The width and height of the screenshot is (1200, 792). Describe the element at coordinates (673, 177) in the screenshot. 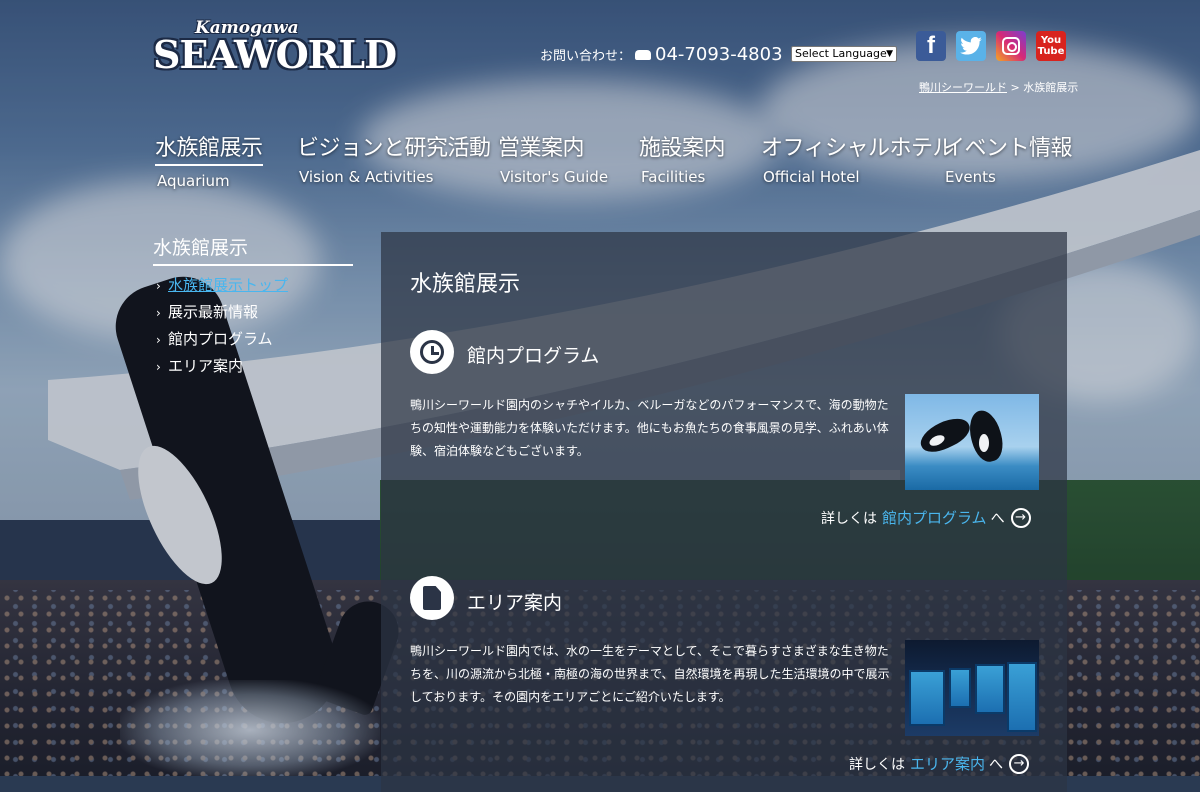

I see `nav-label-en: Facilities` at that location.